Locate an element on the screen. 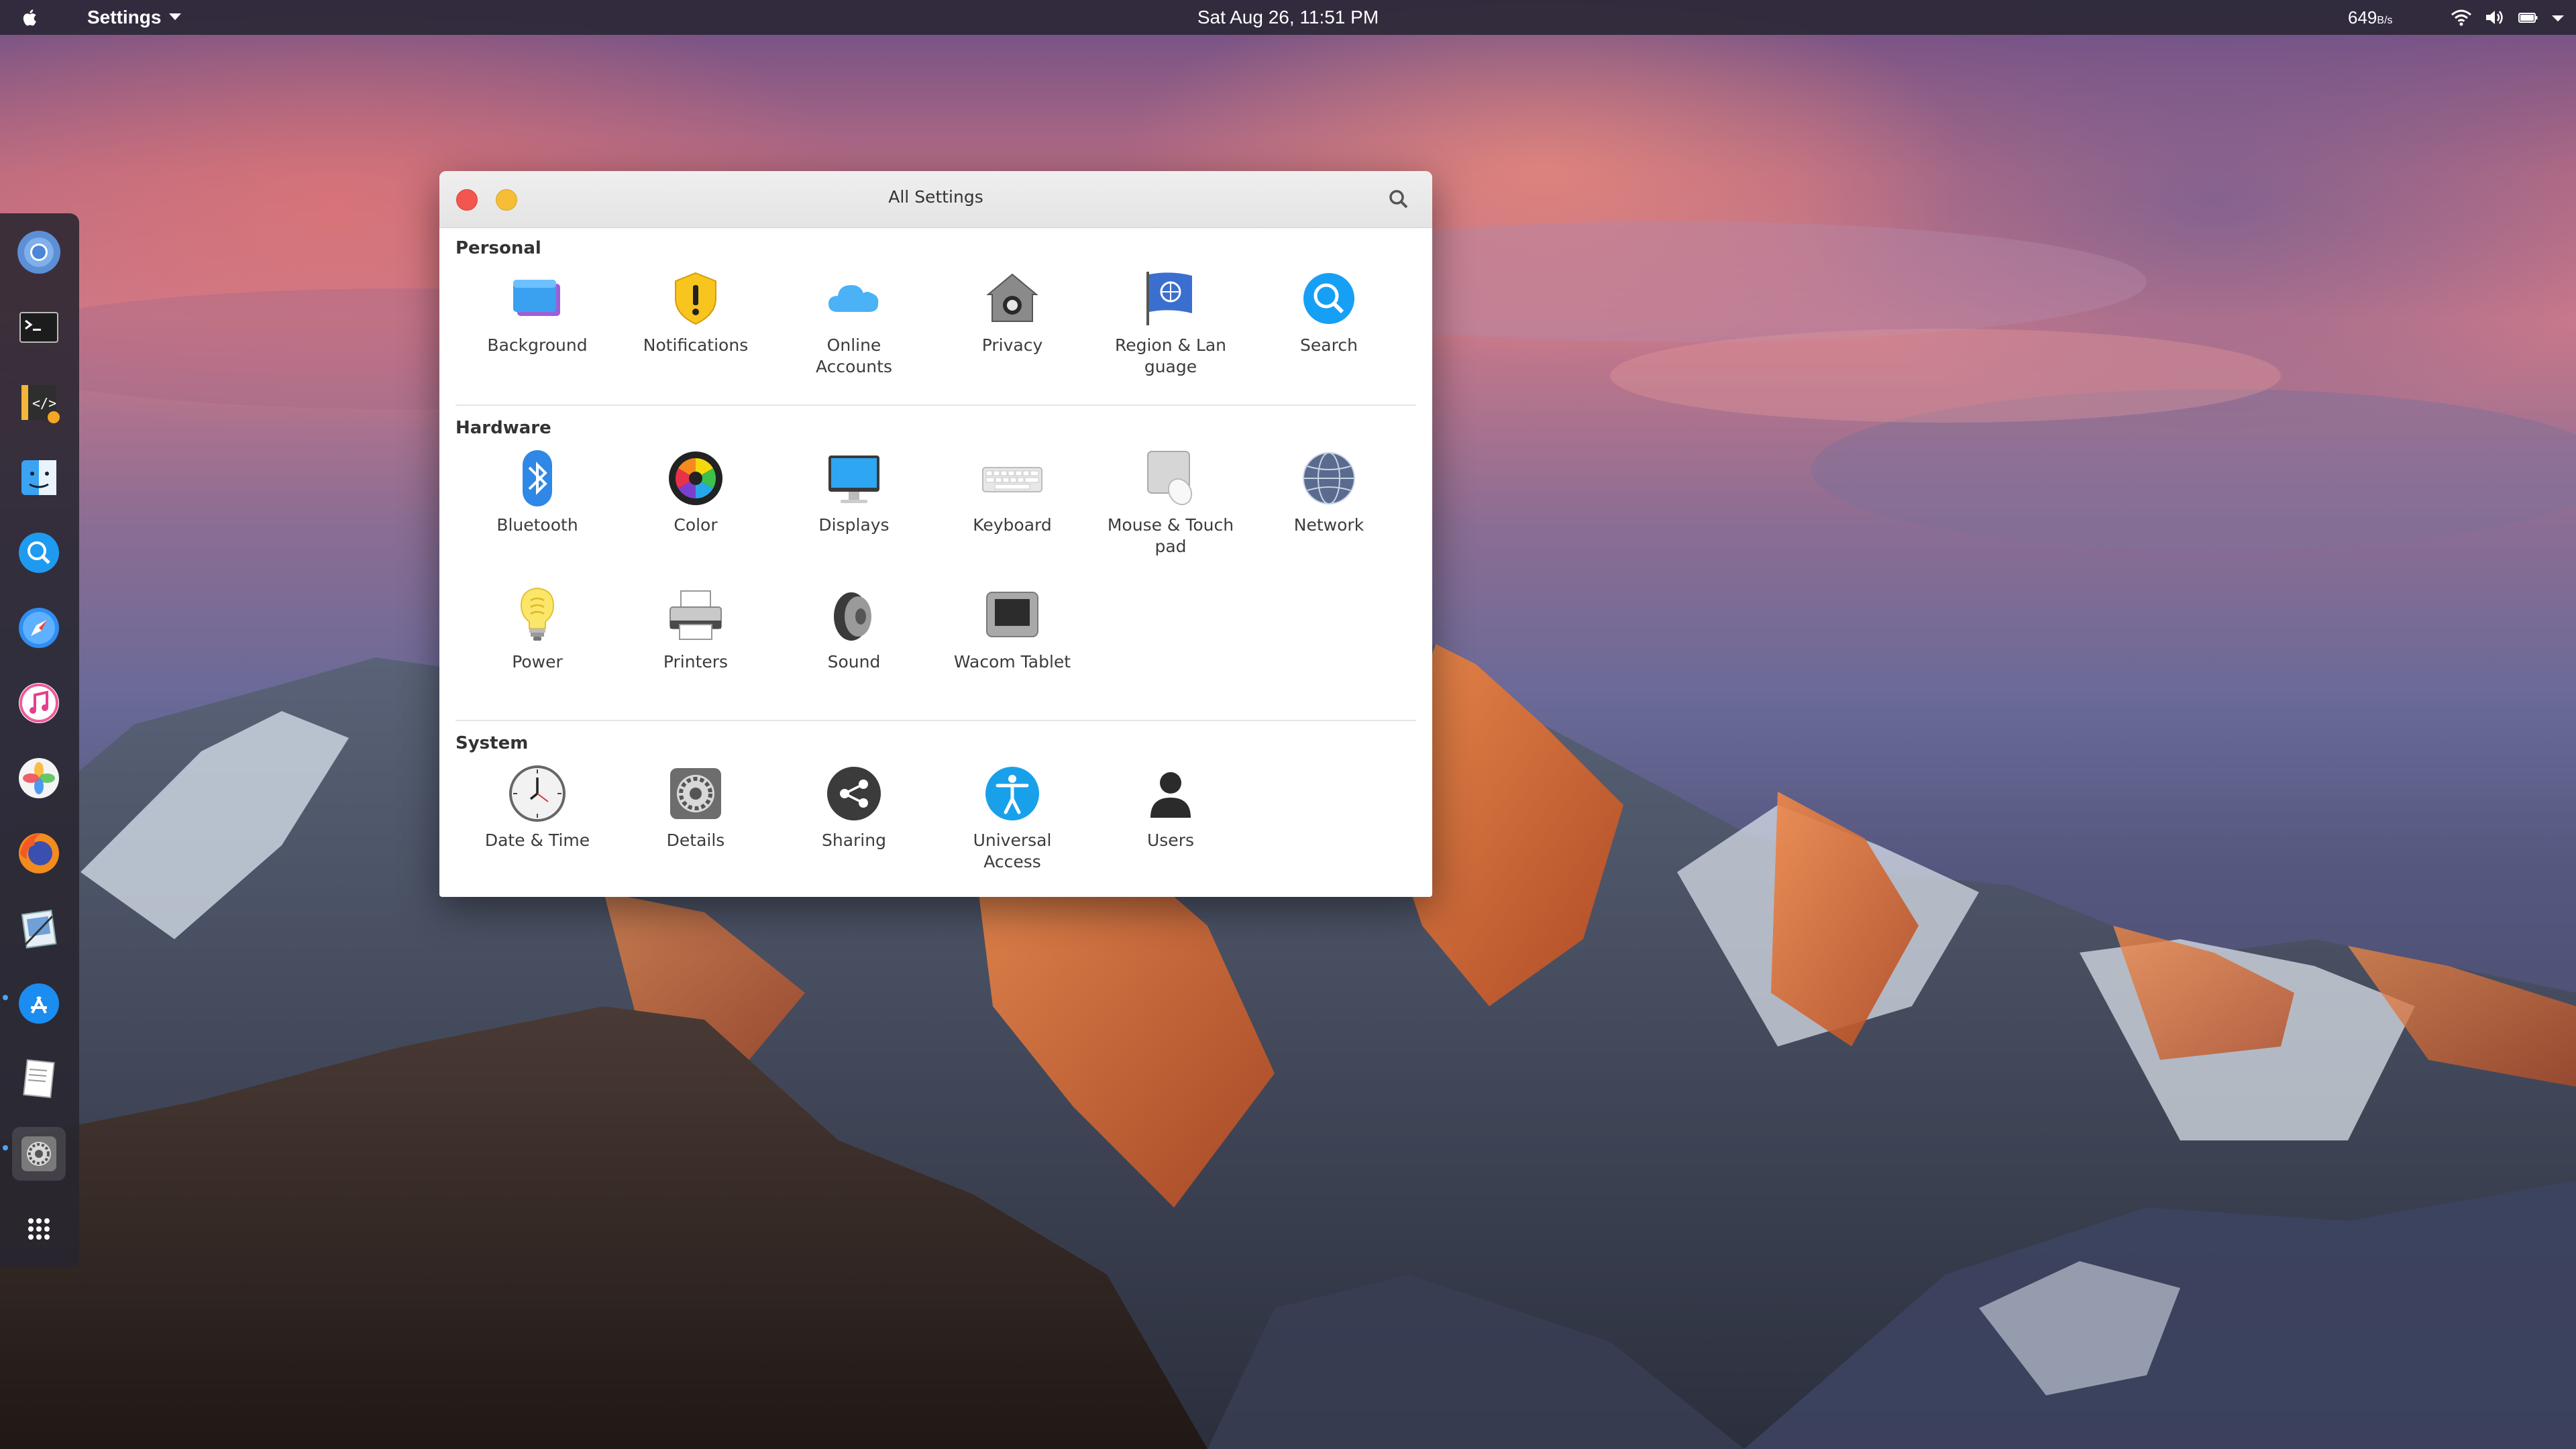 The image size is (2576, 1449). running-indicator is located at coordinates (5, 997).